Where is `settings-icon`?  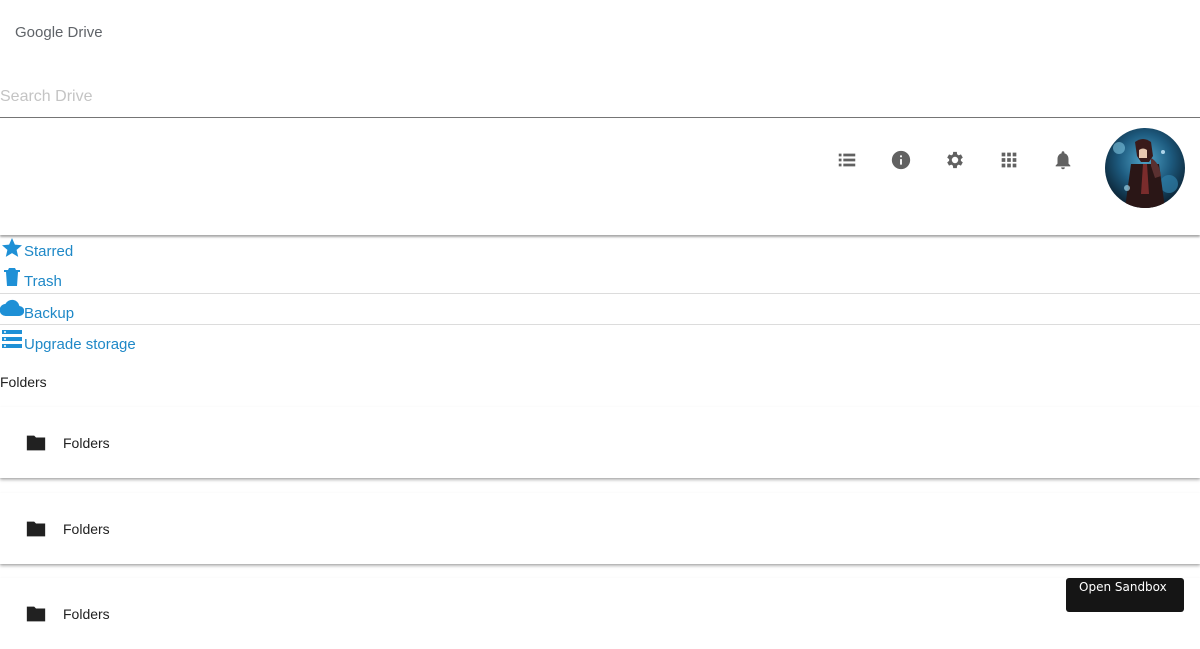 settings-icon is located at coordinates (955, 160).